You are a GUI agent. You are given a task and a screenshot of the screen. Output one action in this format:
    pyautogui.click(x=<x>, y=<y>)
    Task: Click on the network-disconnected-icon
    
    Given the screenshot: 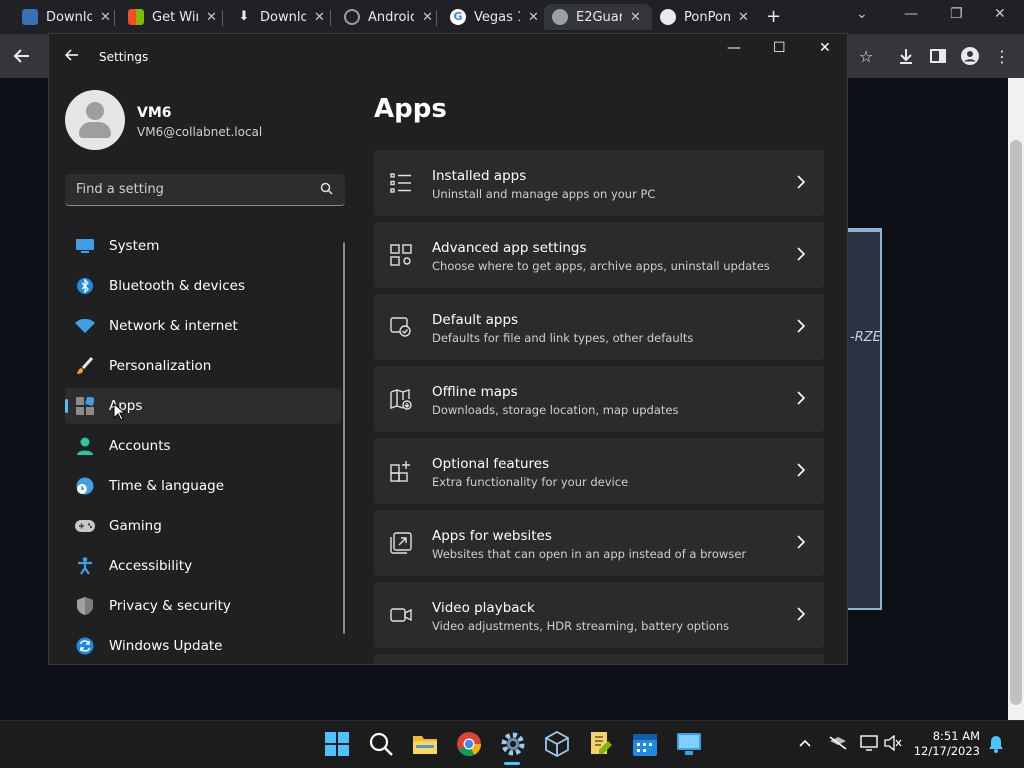 What is the action you would take?
    pyautogui.click(x=838, y=745)
    